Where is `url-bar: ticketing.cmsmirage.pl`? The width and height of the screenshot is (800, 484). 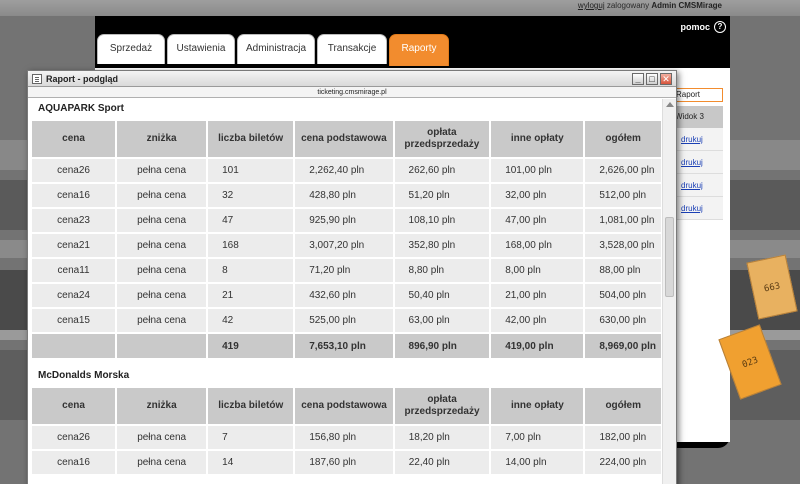
url-bar: ticketing.cmsmirage.pl is located at coordinates (352, 92).